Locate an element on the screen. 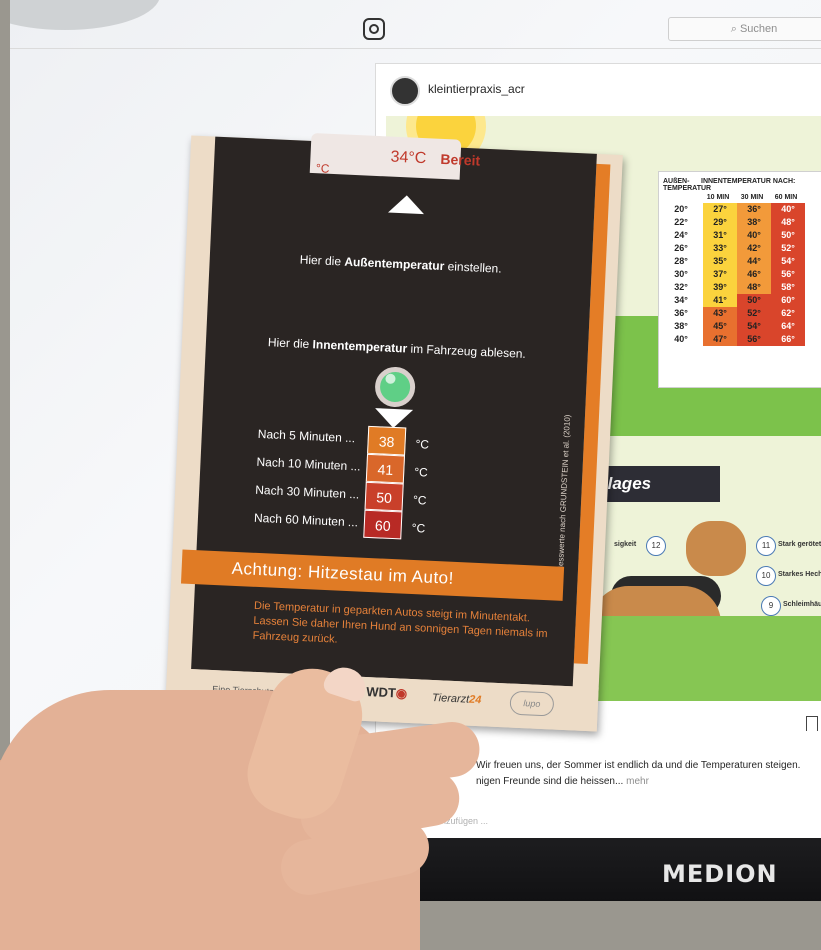 The image size is (821, 950). table-cell: 29° is located at coordinates (720, 222).